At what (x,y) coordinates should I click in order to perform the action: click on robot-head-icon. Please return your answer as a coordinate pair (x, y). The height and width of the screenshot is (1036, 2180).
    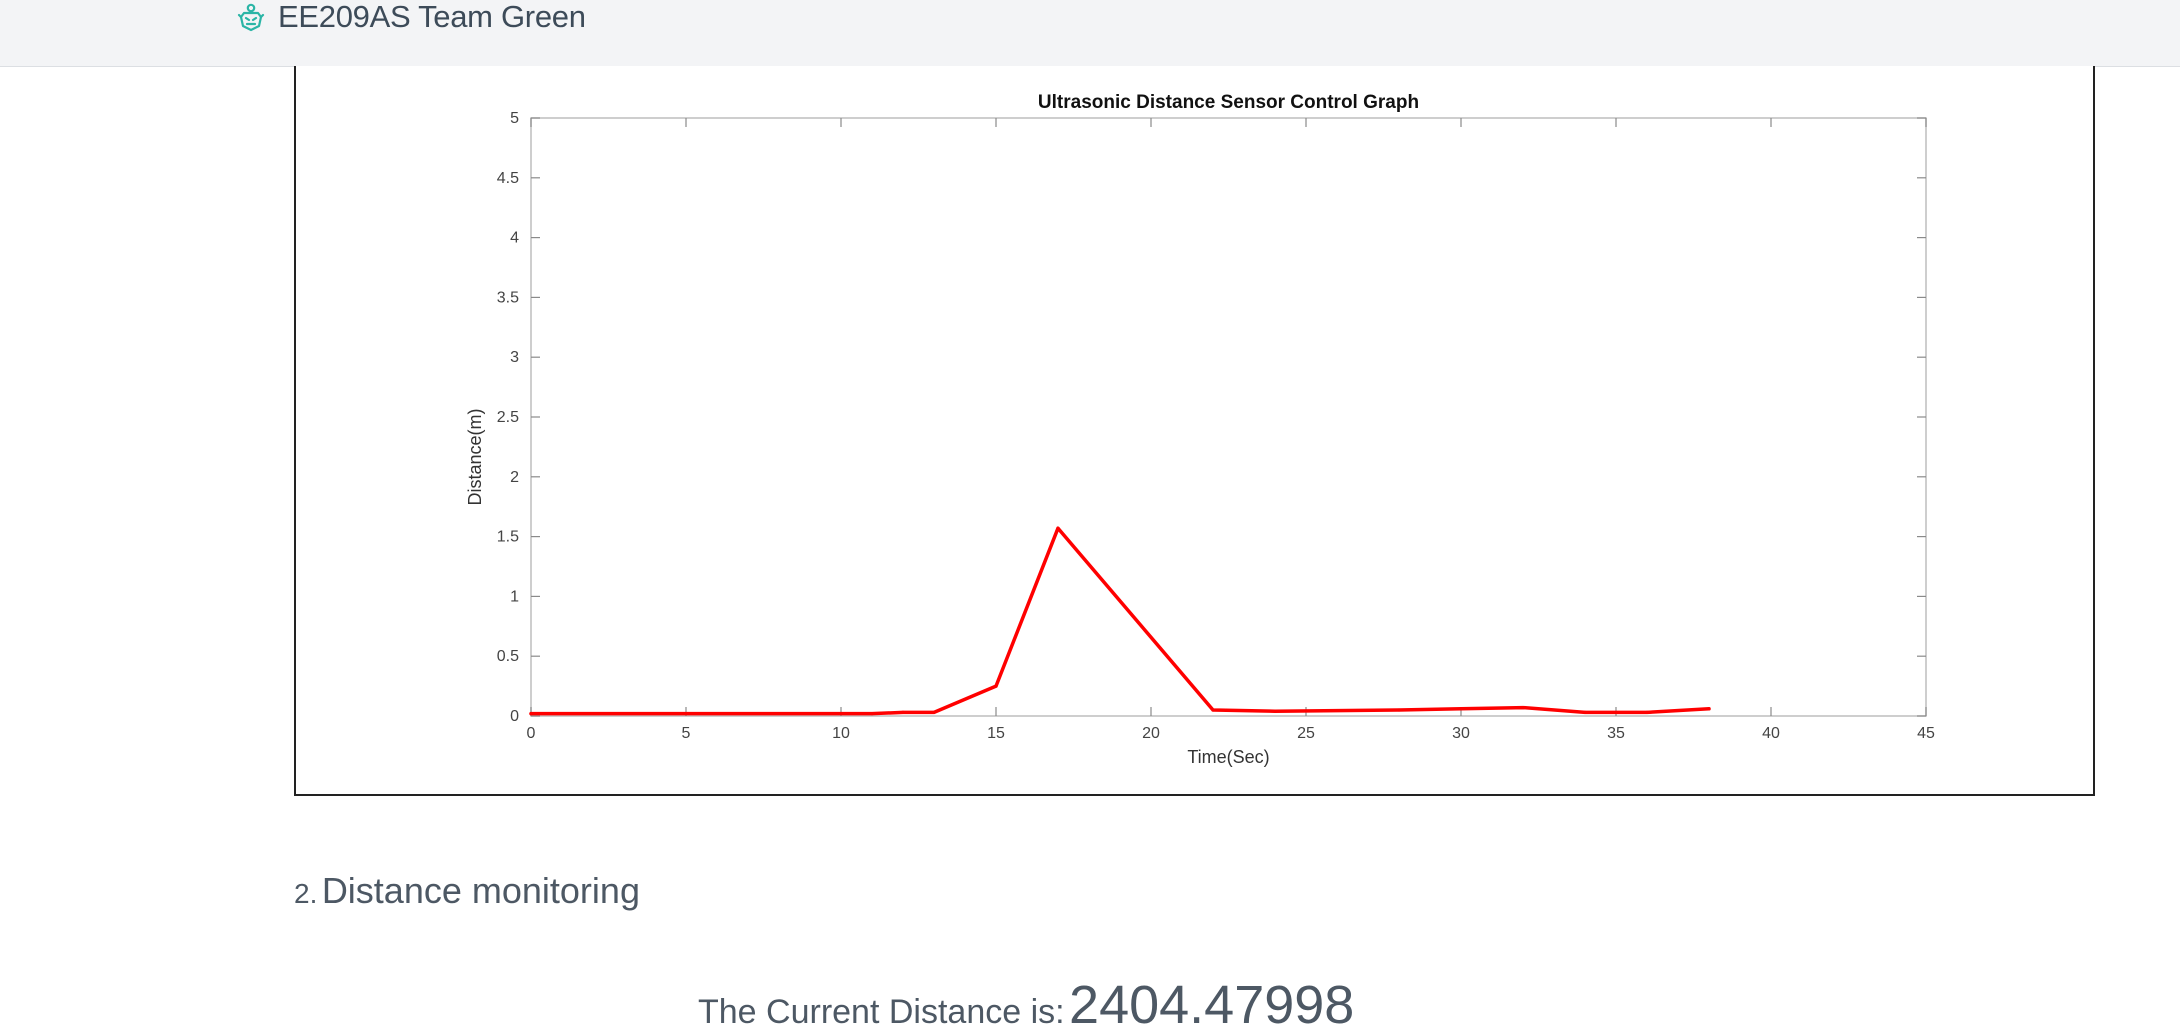
    Looking at the image, I should click on (251, 17).